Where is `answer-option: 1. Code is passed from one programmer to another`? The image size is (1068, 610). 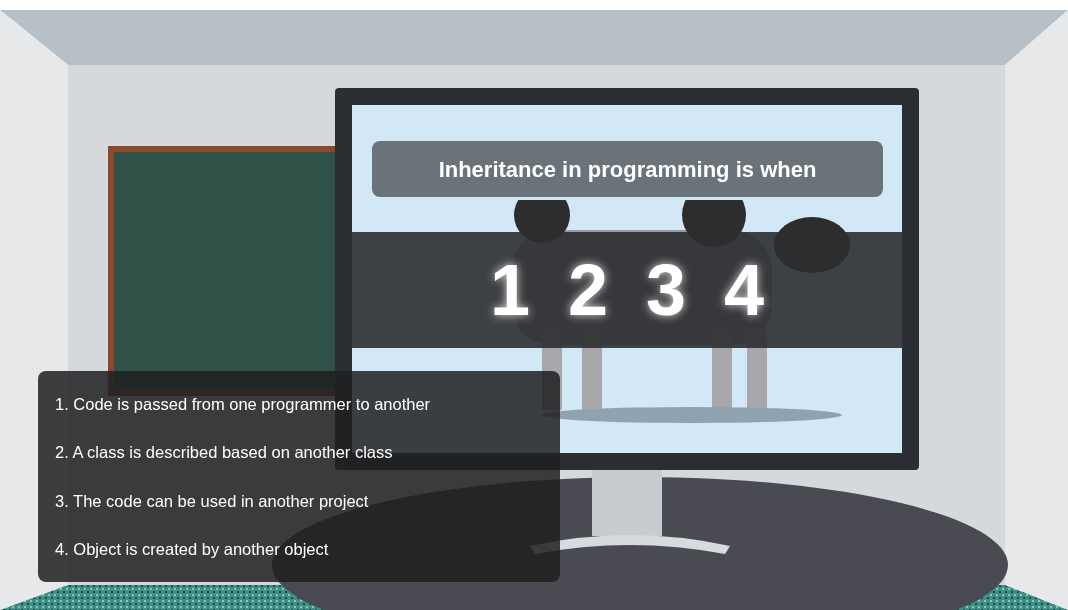
answer-option: 1. Code is passed from one programmer to another is located at coordinates (299, 404).